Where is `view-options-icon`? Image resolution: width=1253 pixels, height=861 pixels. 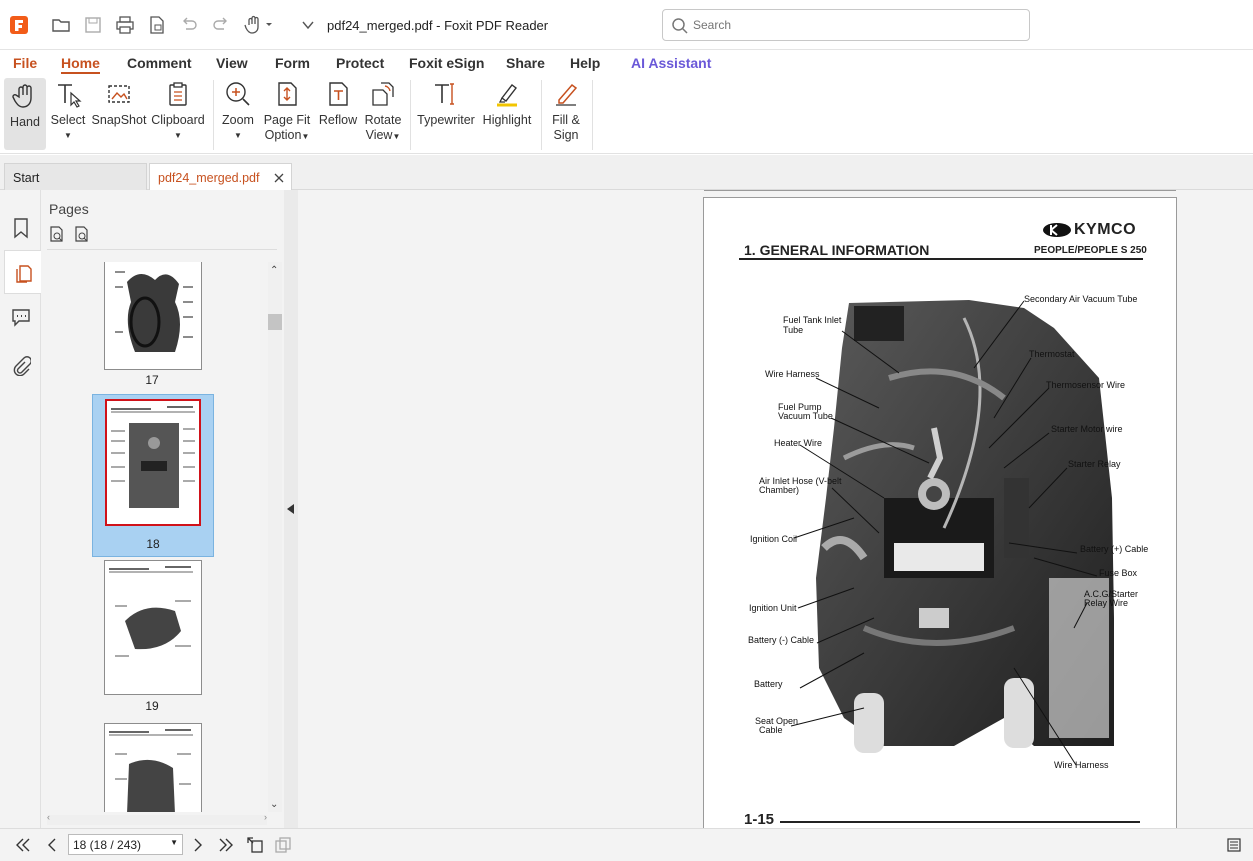
view-options-icon is located at coordinates (1234, 845).